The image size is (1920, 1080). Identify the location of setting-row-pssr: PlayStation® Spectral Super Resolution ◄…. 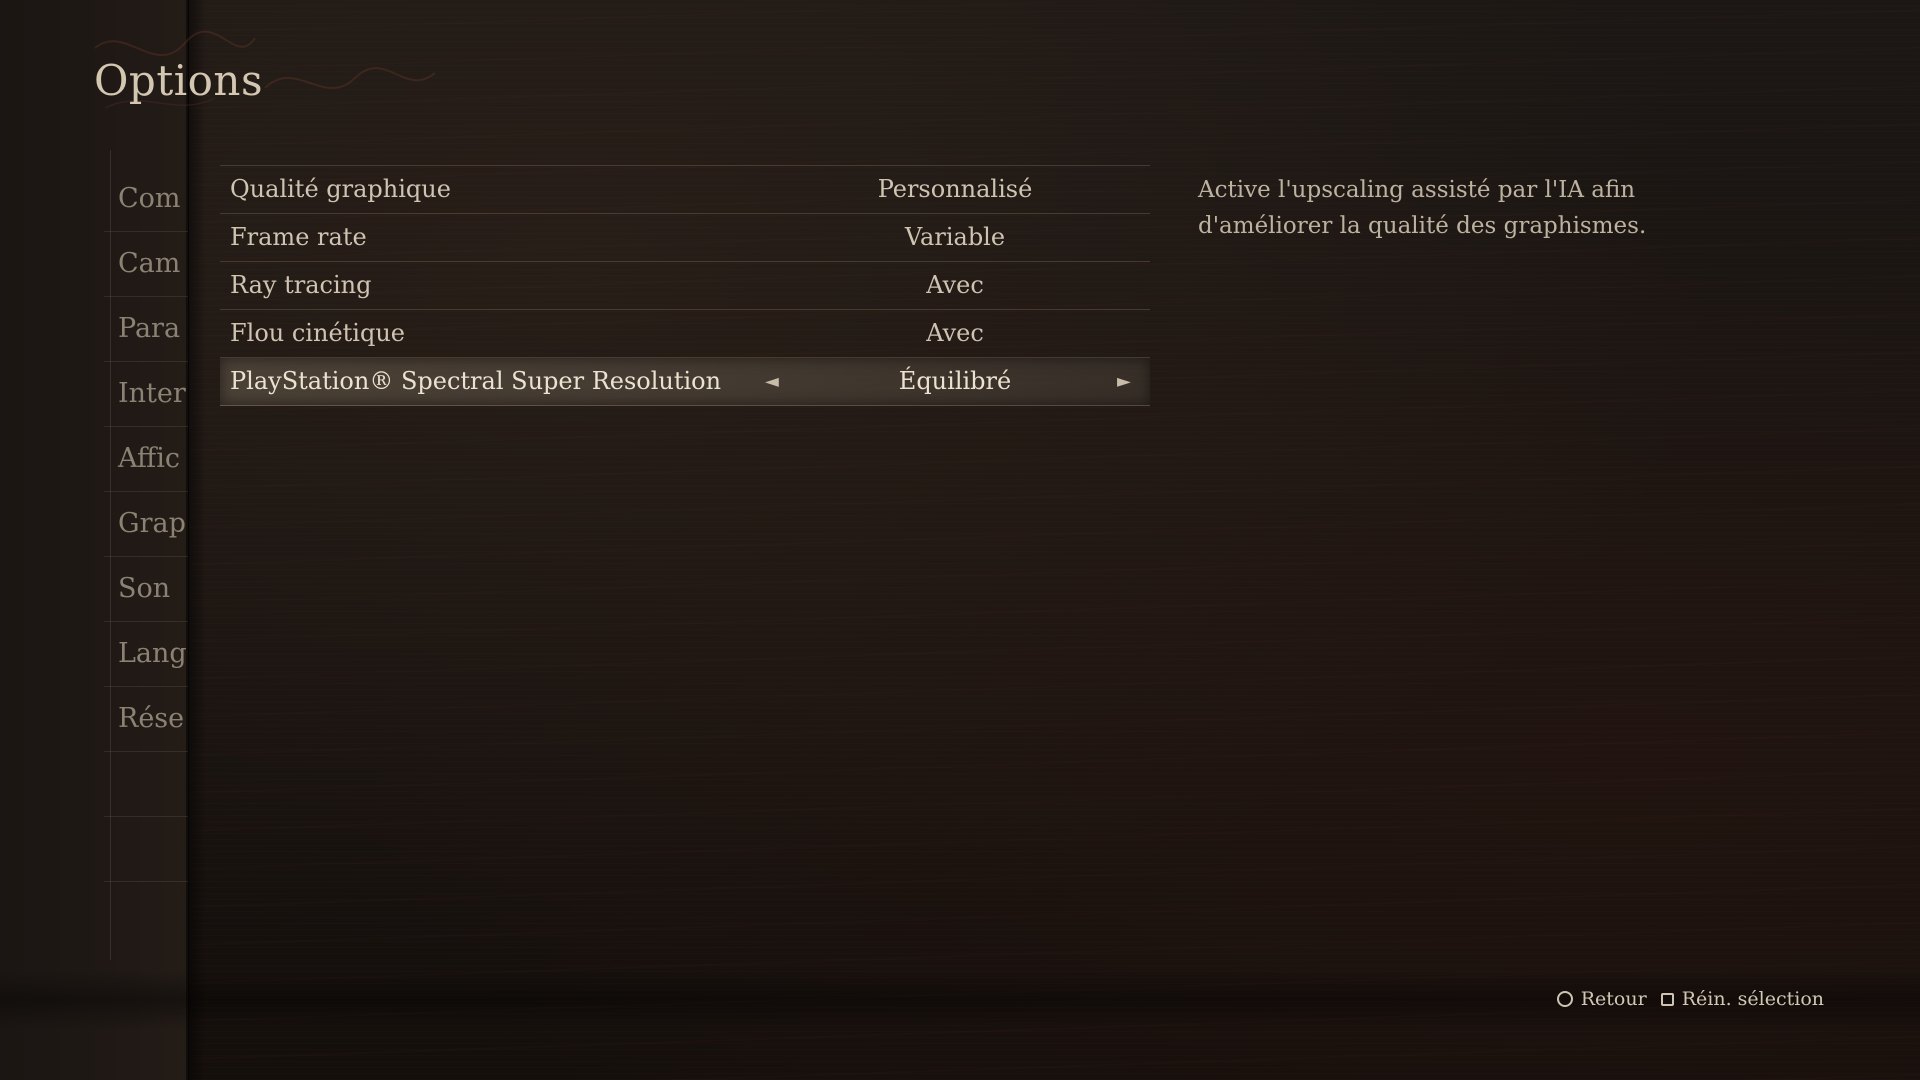
(685, 382).